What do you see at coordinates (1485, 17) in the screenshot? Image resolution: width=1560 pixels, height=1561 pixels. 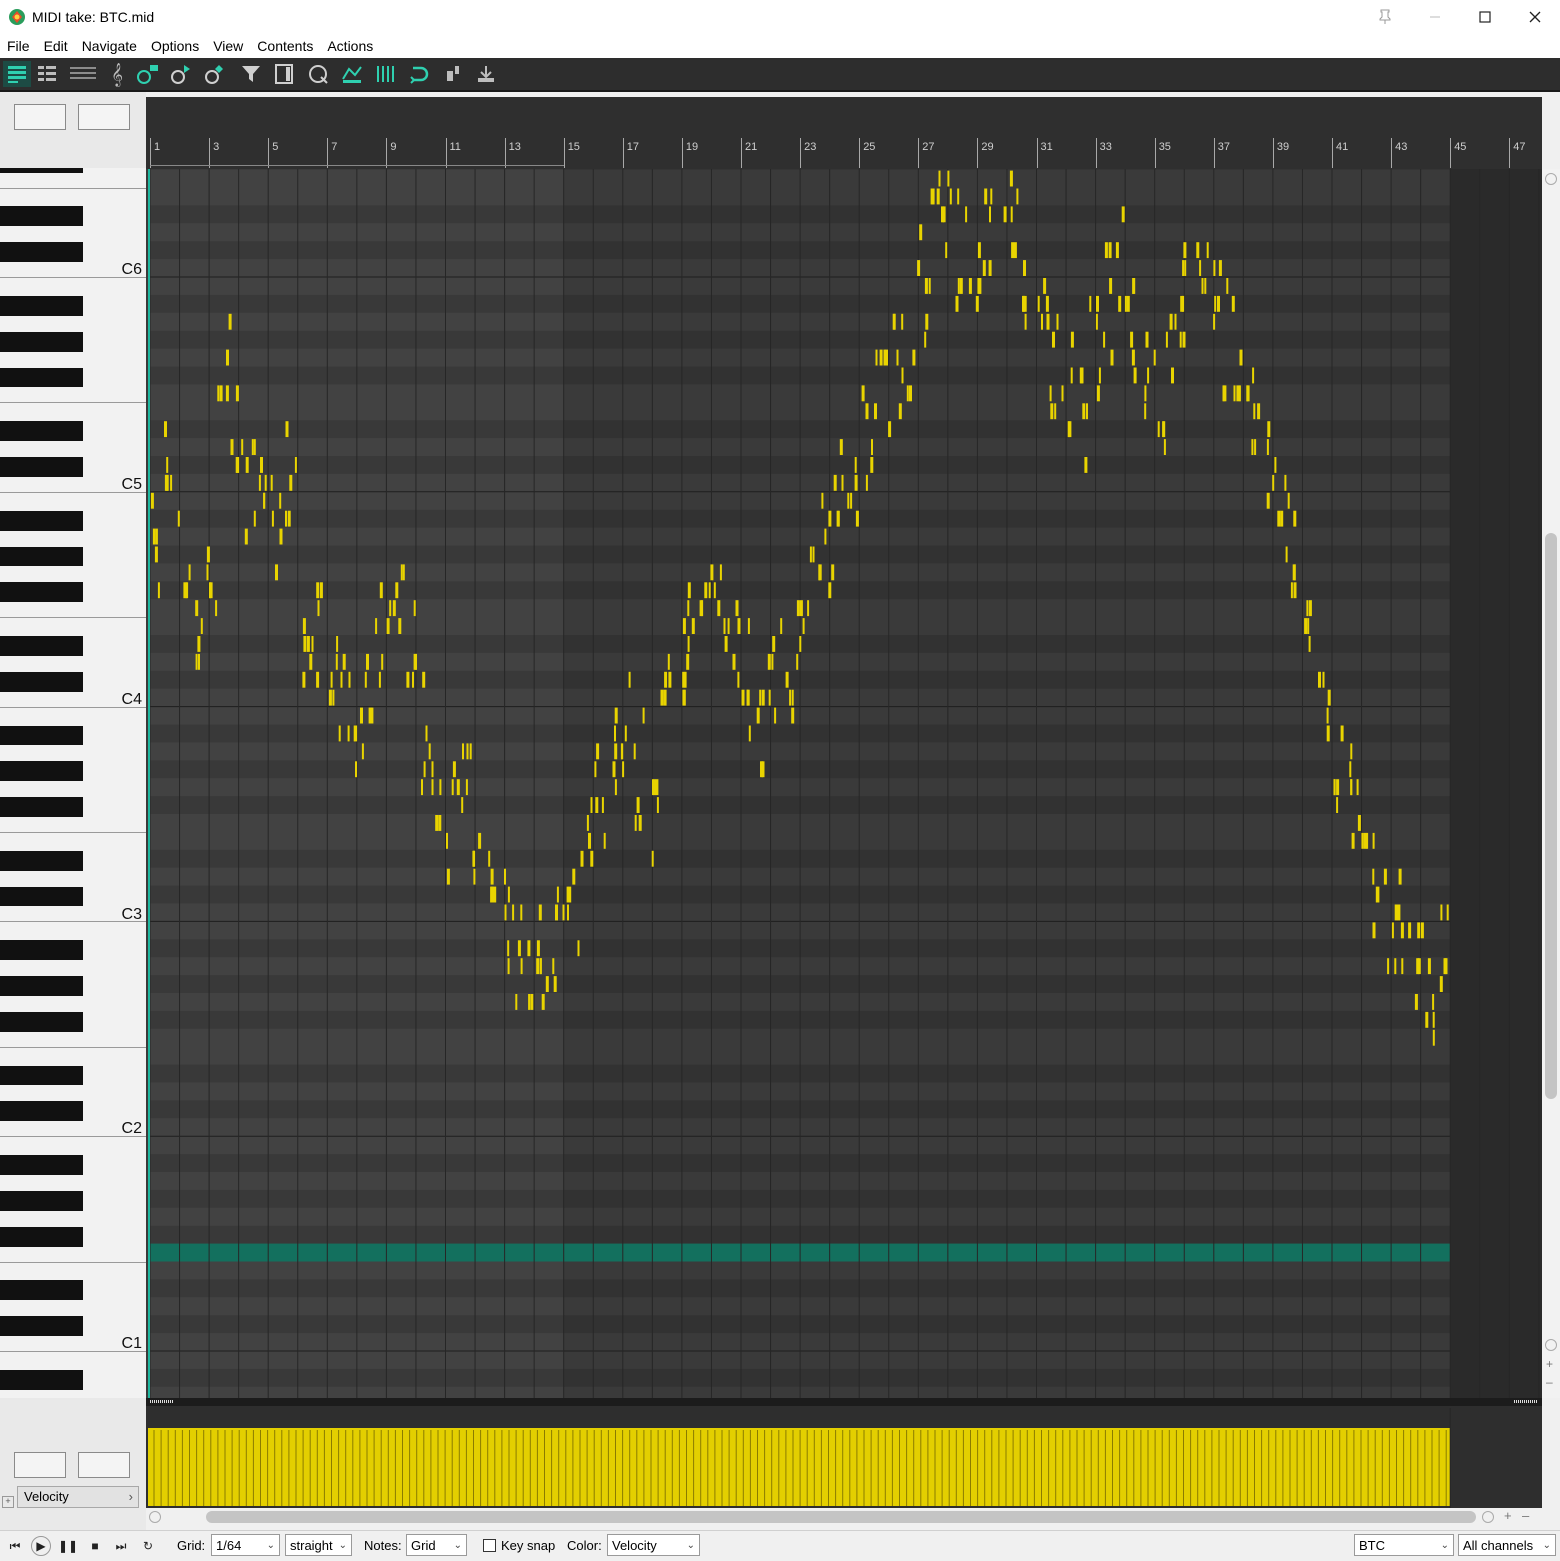 I see `maximize-button` at bounding box center [1485, 17].